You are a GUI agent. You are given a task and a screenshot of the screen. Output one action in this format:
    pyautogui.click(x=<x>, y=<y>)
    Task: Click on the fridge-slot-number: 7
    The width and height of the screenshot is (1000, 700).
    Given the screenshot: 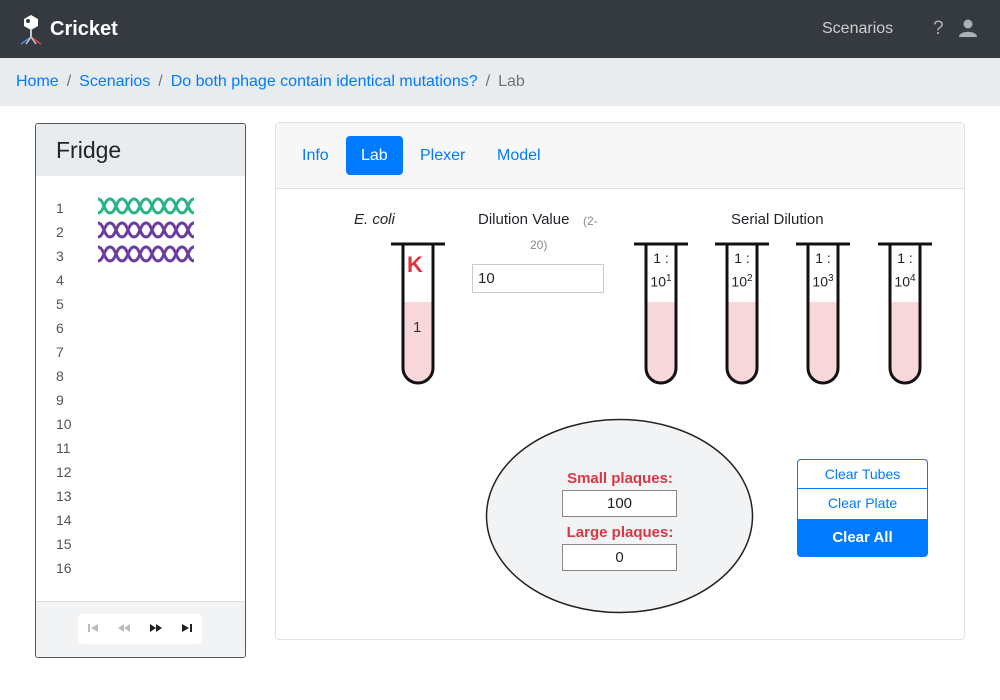 What is the action you would take?
    pyautogui.click(x=60, y=352)
    